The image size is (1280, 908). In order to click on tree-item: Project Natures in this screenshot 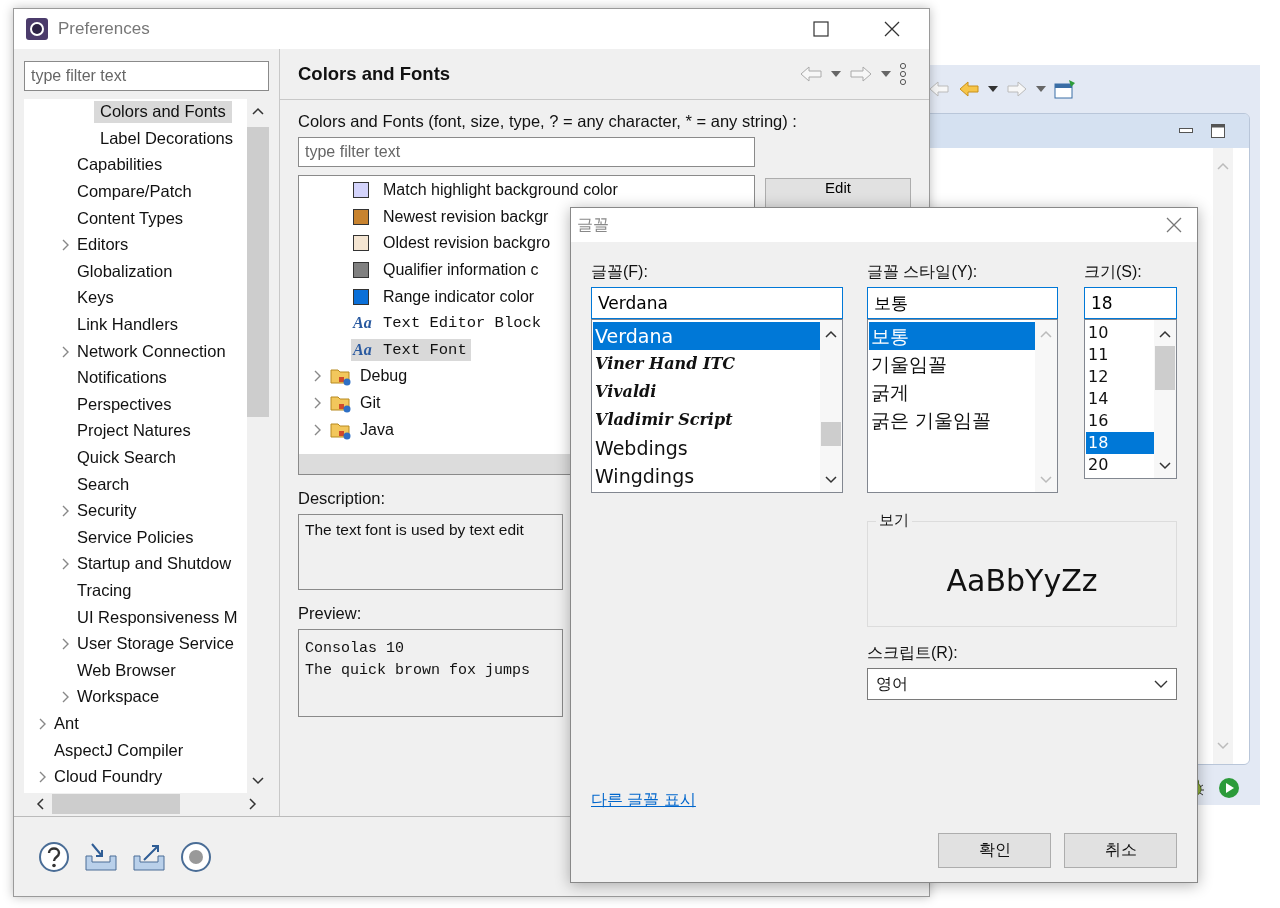, I will do `click(137, 431)`.